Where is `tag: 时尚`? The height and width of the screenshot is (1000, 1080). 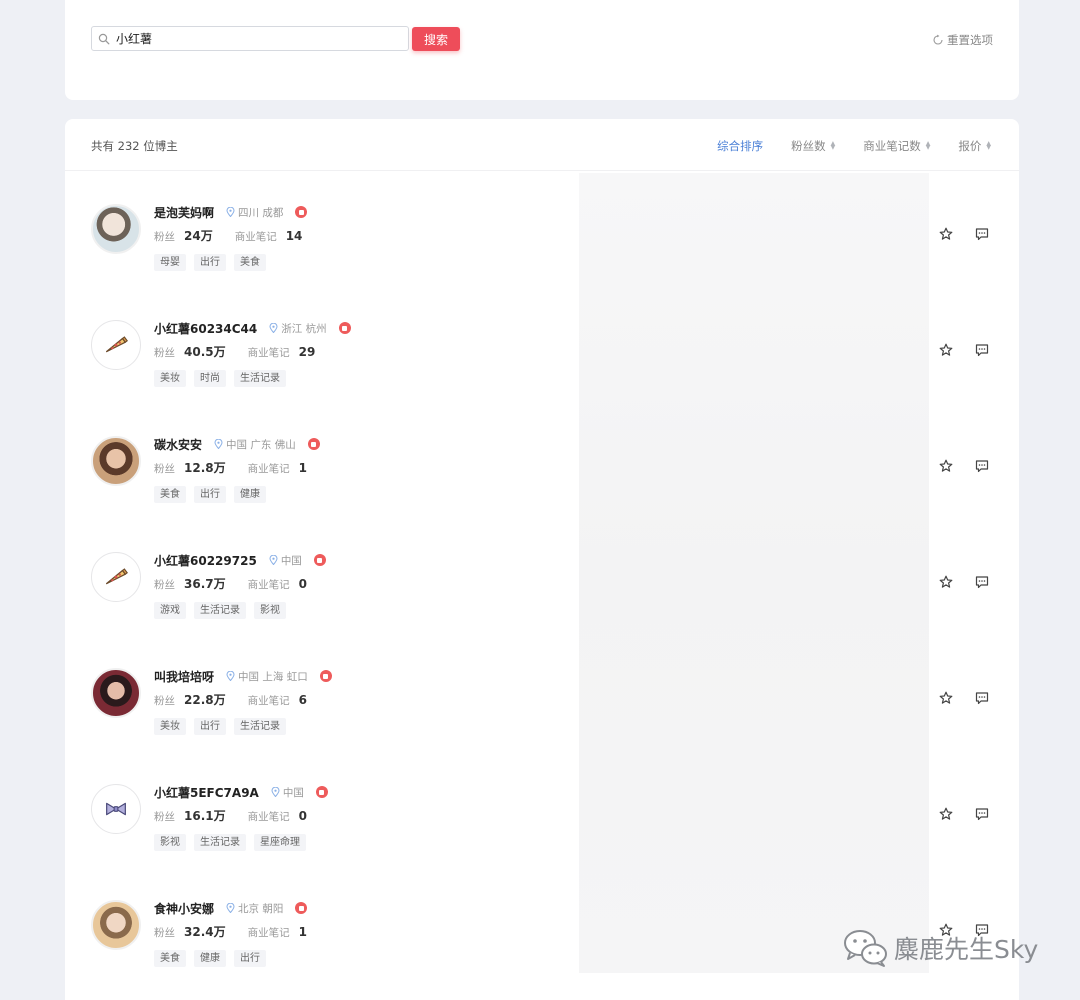
tag: 时尚 is located at coordinates (210, 378).